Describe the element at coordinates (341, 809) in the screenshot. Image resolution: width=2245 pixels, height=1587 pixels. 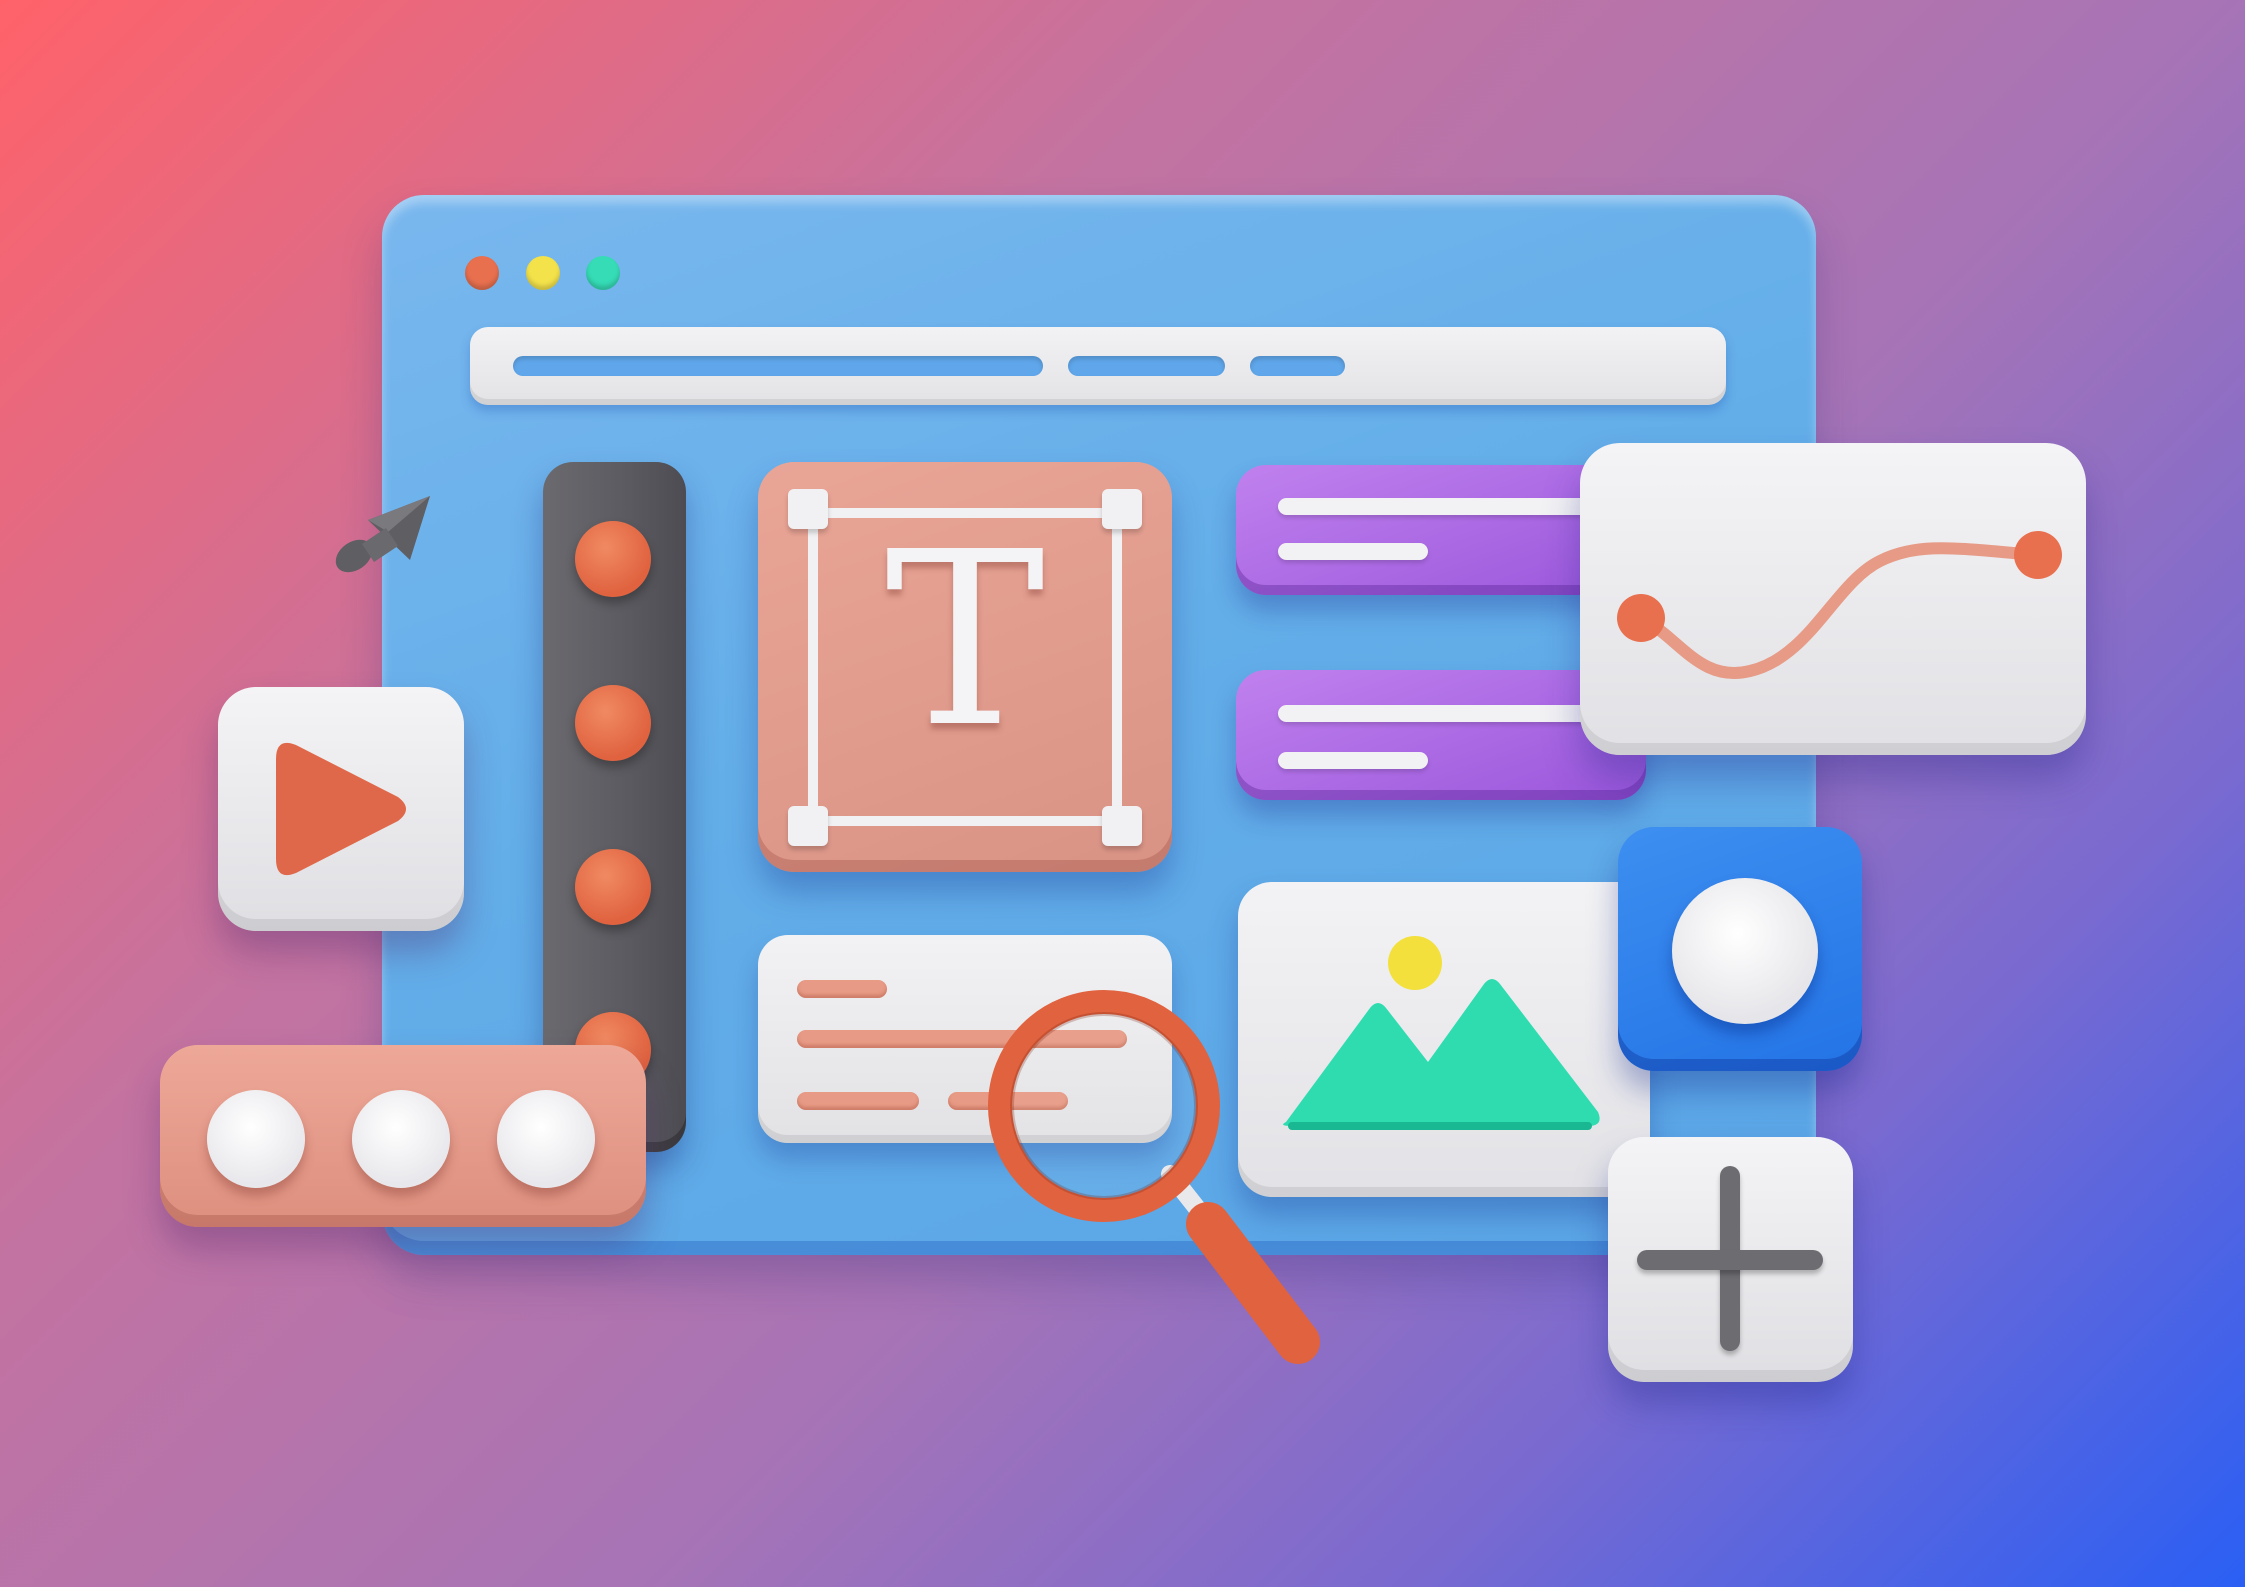
I see `play-icon` at that location.